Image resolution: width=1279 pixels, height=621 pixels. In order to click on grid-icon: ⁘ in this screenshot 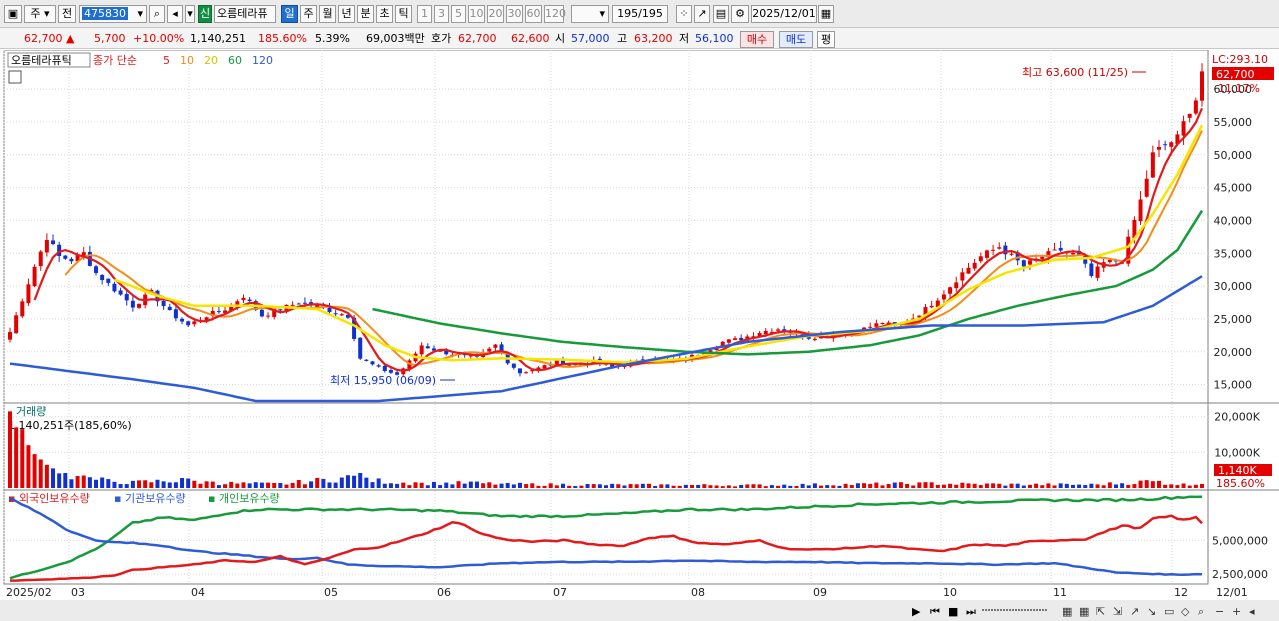, I will do `click(684, 14)`.